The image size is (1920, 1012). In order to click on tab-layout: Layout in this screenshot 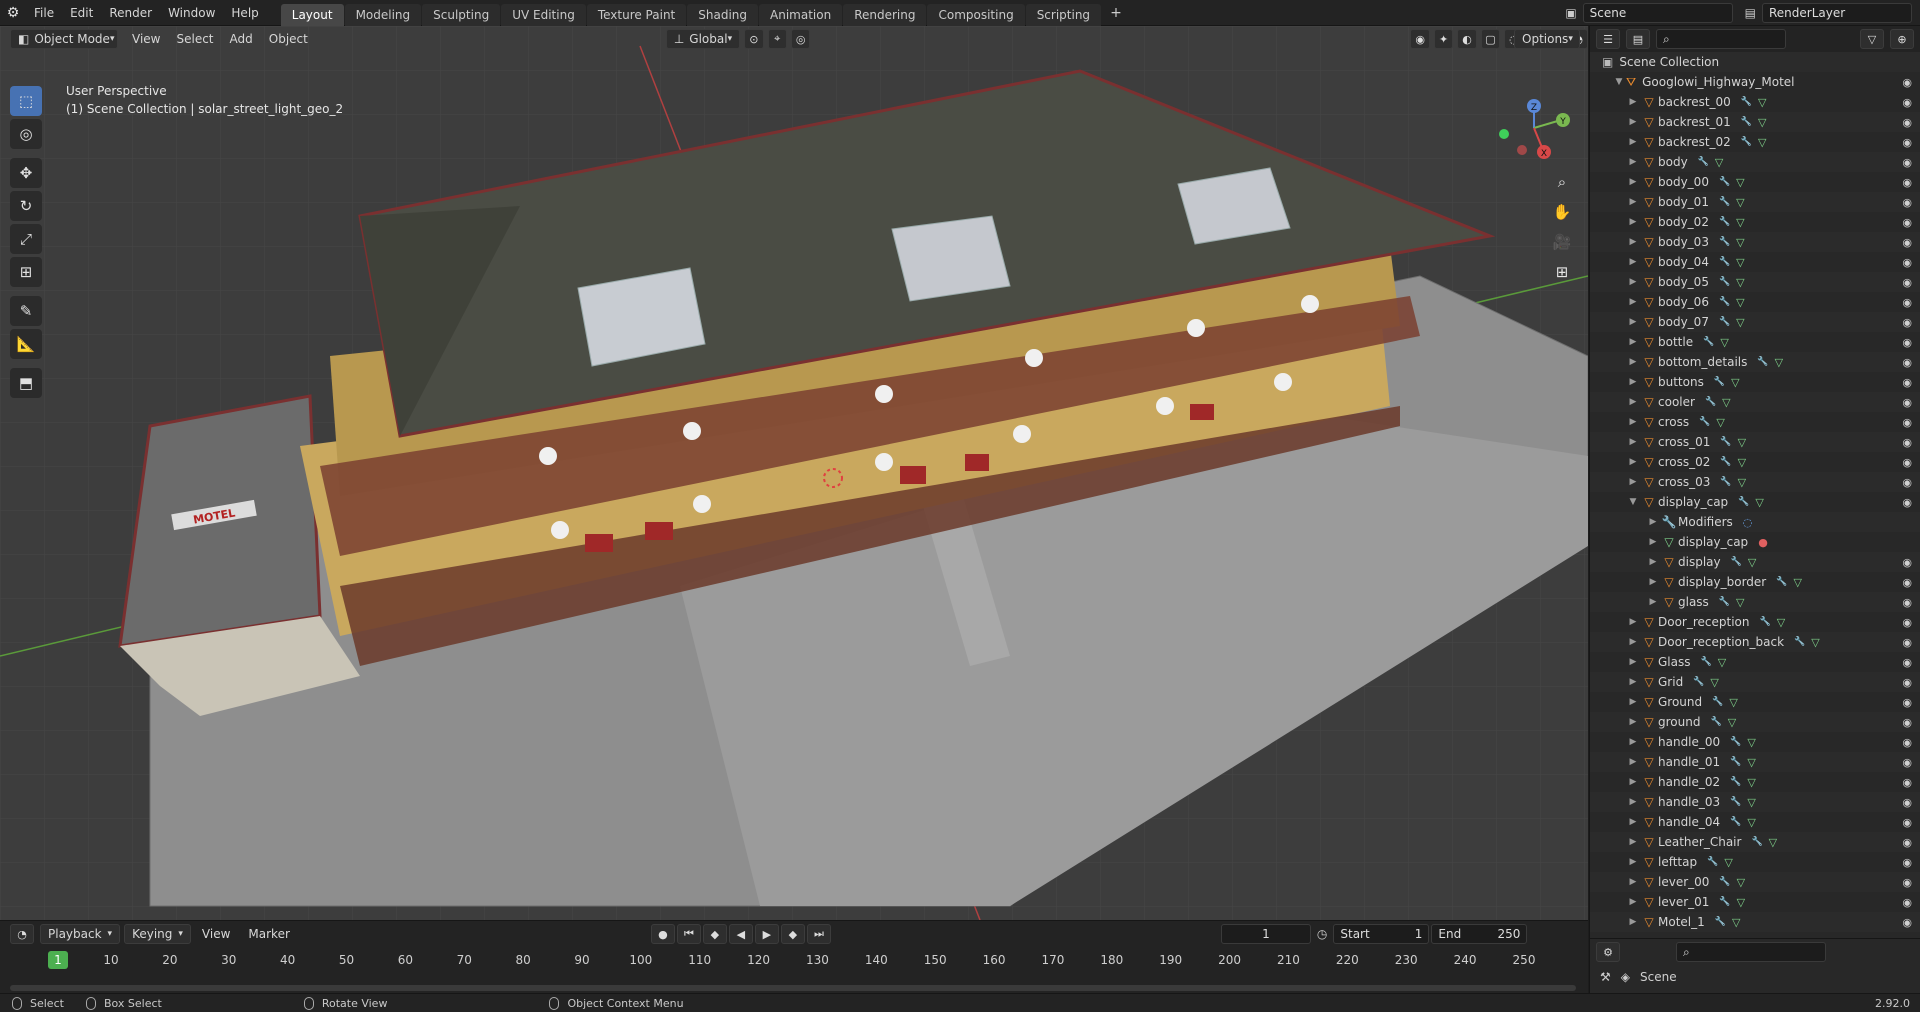, I will do `click(312, 14)`.